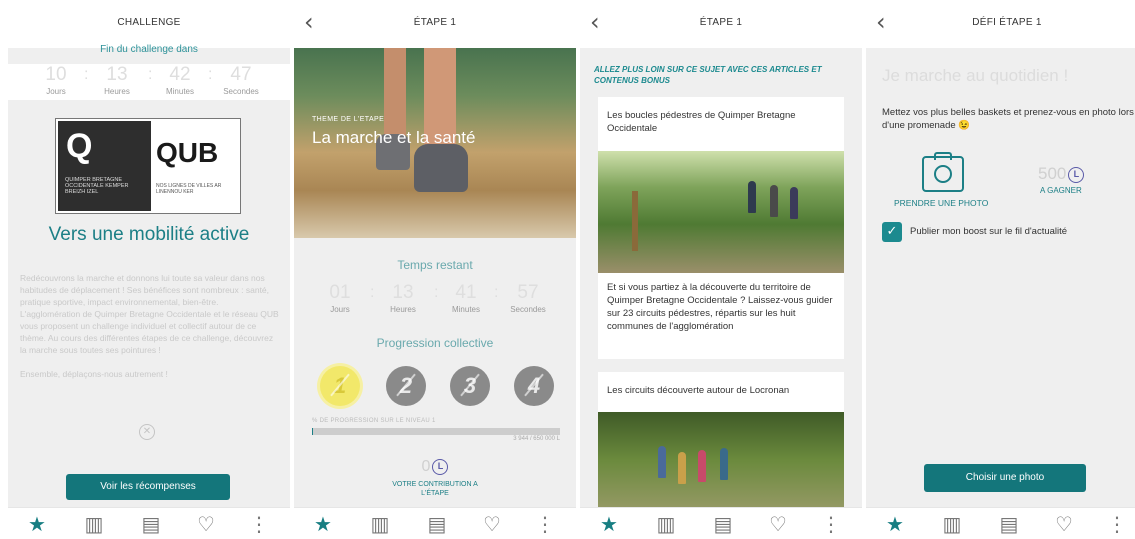 The width and height of the screenshot is (1135, 539). Describe the element at coordinates (374, 421) in the screenshot. I see `progress-label: % DE PROGRESSION SUR LE NIVEAU 1` at that location.